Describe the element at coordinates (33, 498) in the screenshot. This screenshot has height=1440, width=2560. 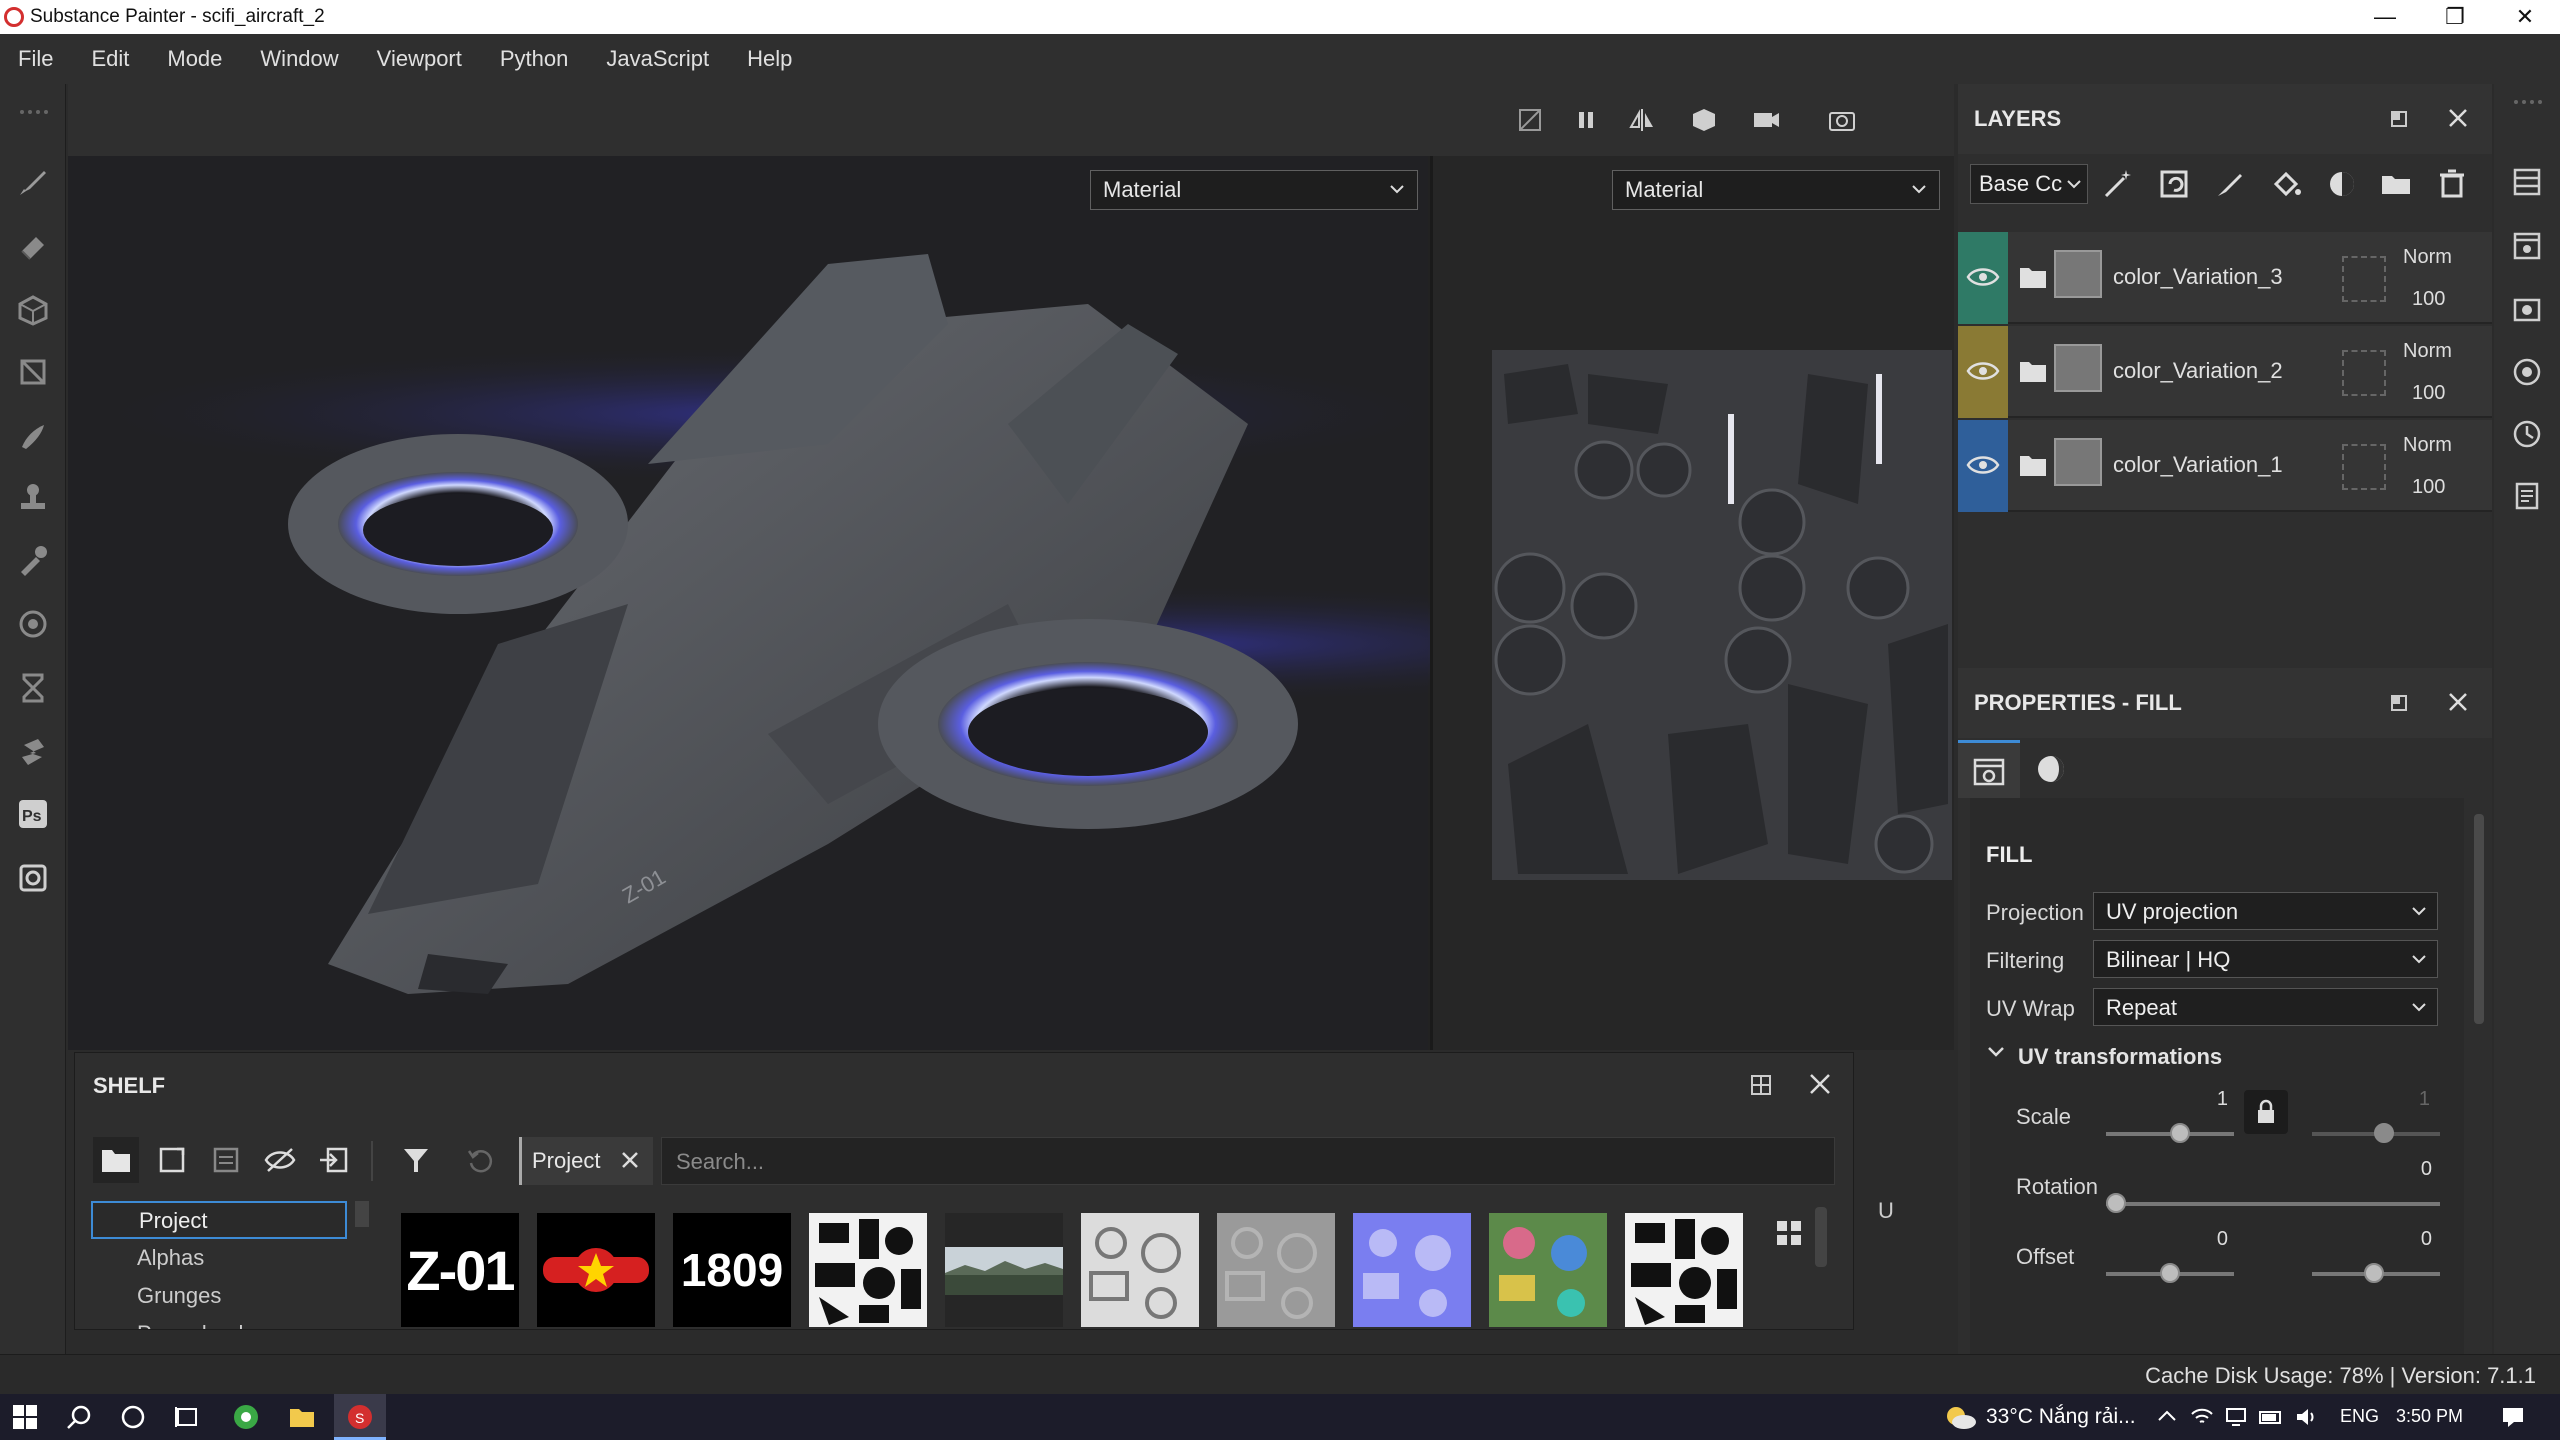
I see `clone-stamp-icon` at that location.